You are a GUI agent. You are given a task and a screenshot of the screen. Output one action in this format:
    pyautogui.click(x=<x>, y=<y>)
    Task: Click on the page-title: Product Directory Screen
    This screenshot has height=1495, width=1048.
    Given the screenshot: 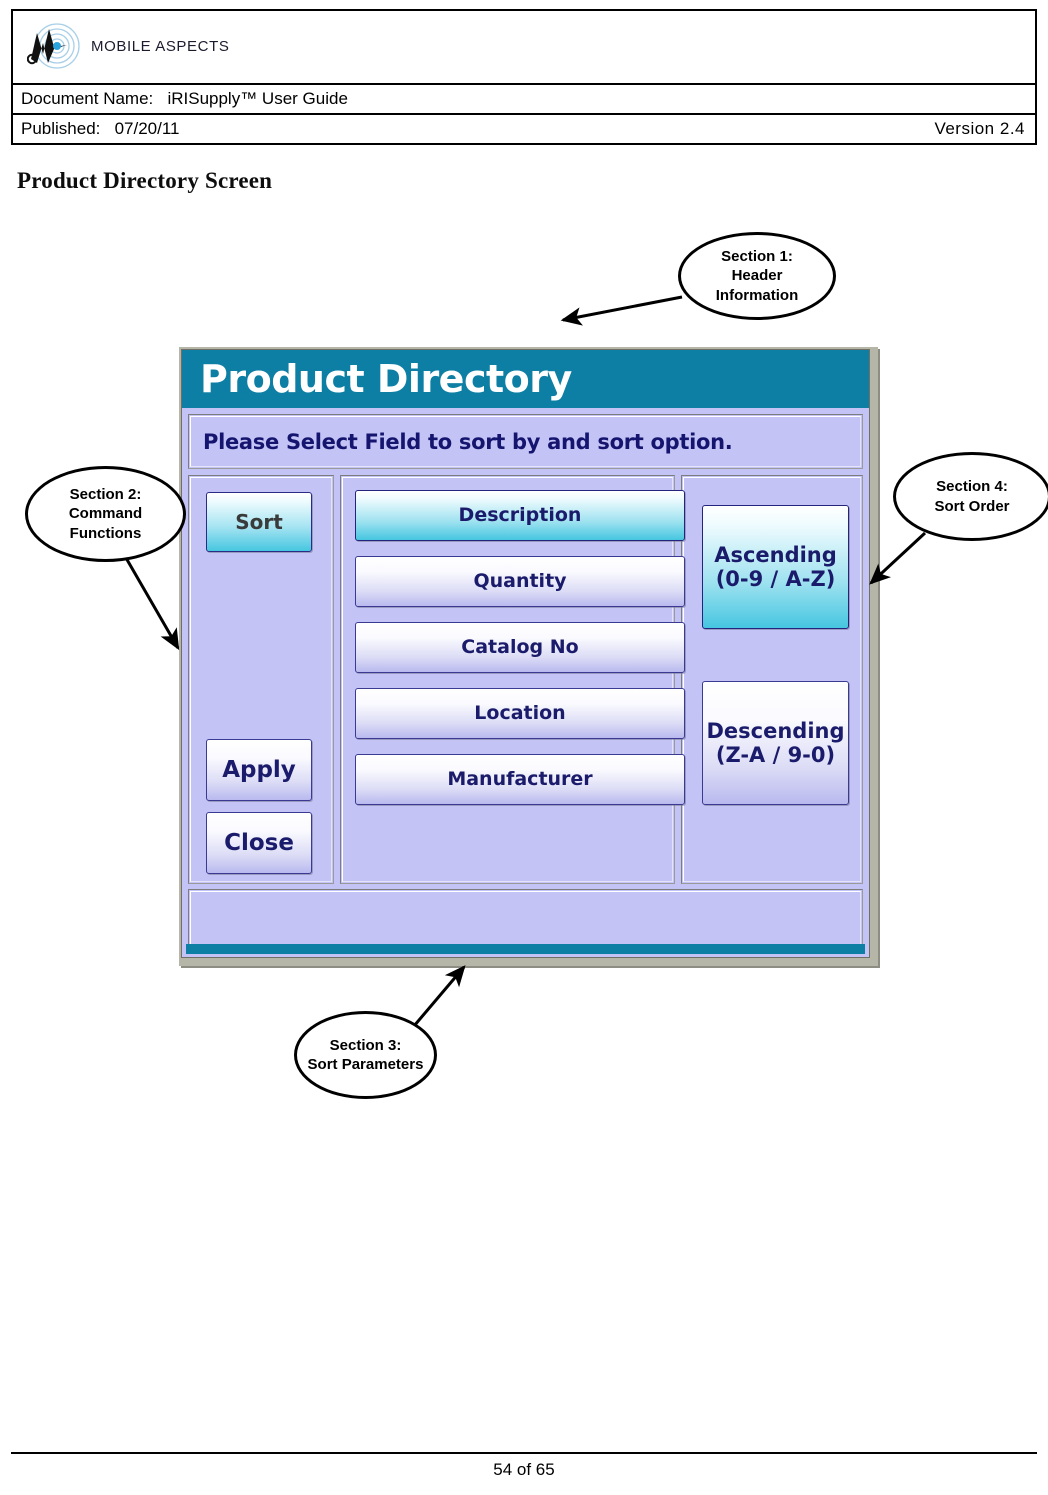 What is the action you would take?
    pyautogui.click(x=145, y=180)
    